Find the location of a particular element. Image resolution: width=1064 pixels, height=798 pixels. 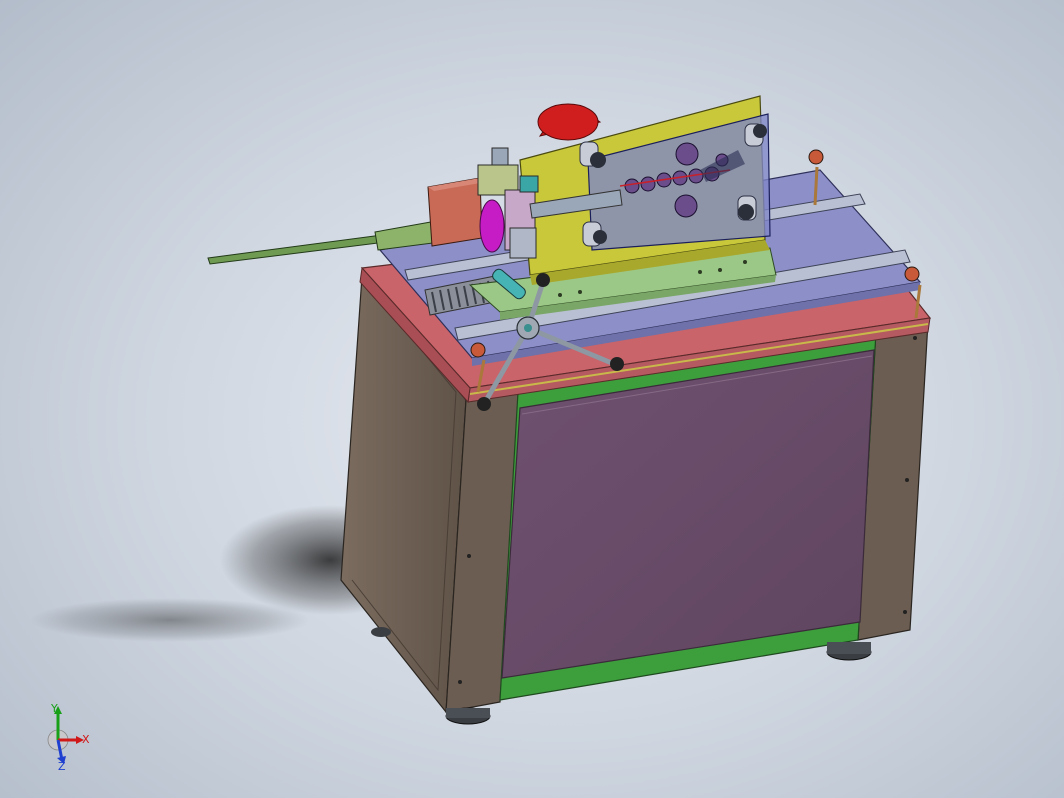

triad-z-label: Z is located at coordinates (62, 765).